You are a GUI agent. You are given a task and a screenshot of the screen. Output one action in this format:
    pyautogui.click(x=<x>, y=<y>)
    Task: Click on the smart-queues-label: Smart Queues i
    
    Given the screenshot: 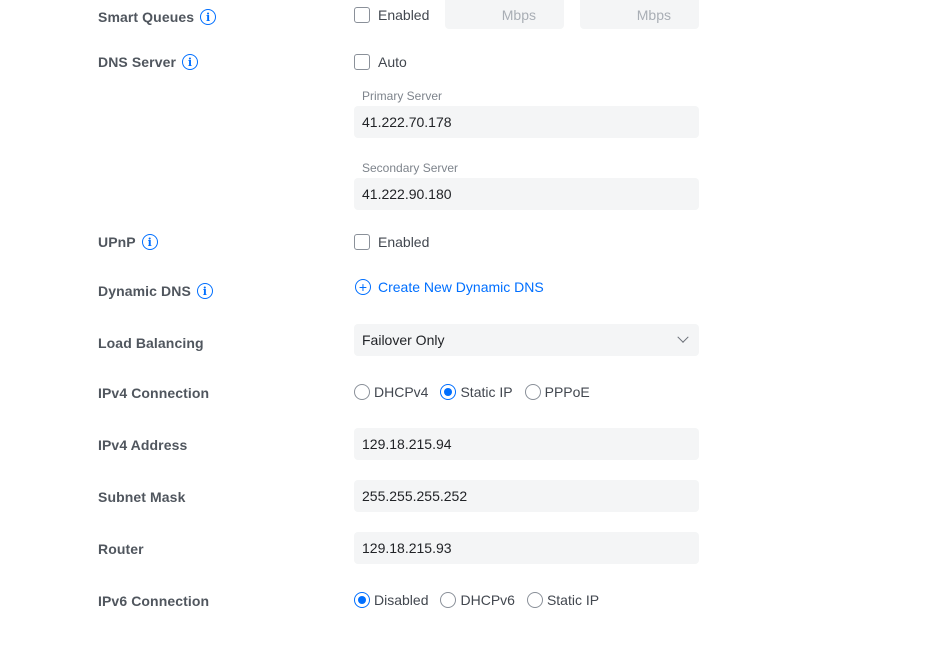 What is the action you would take?
    pyautogui.click(x=157, y=17)
    